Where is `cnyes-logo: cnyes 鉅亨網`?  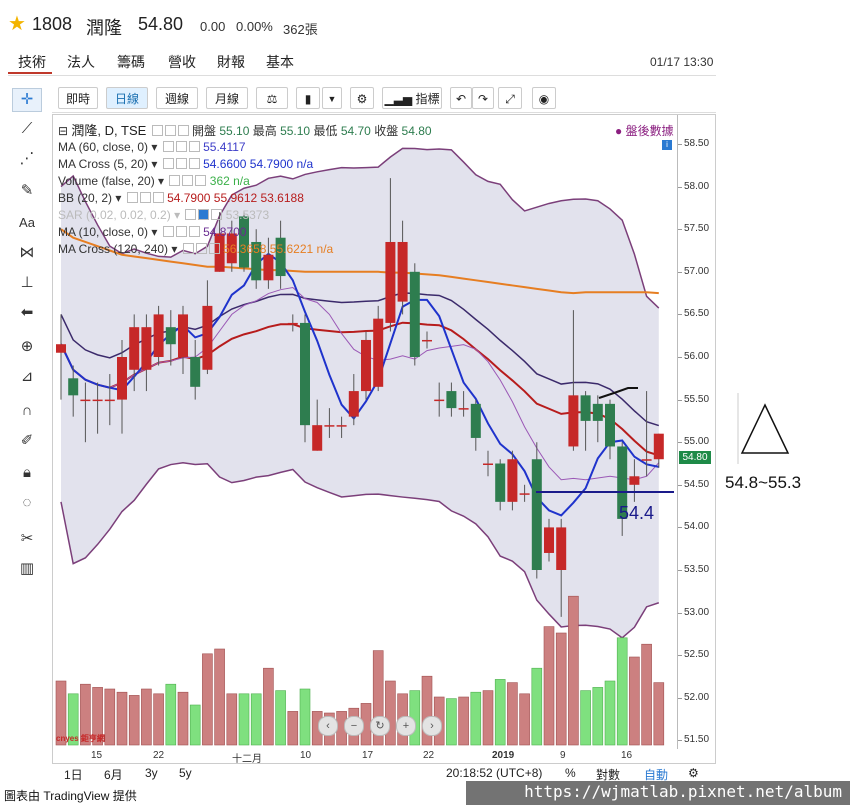 cnyes-logo: cnyes 鉅亨網 is located at coordinates (80, 738).